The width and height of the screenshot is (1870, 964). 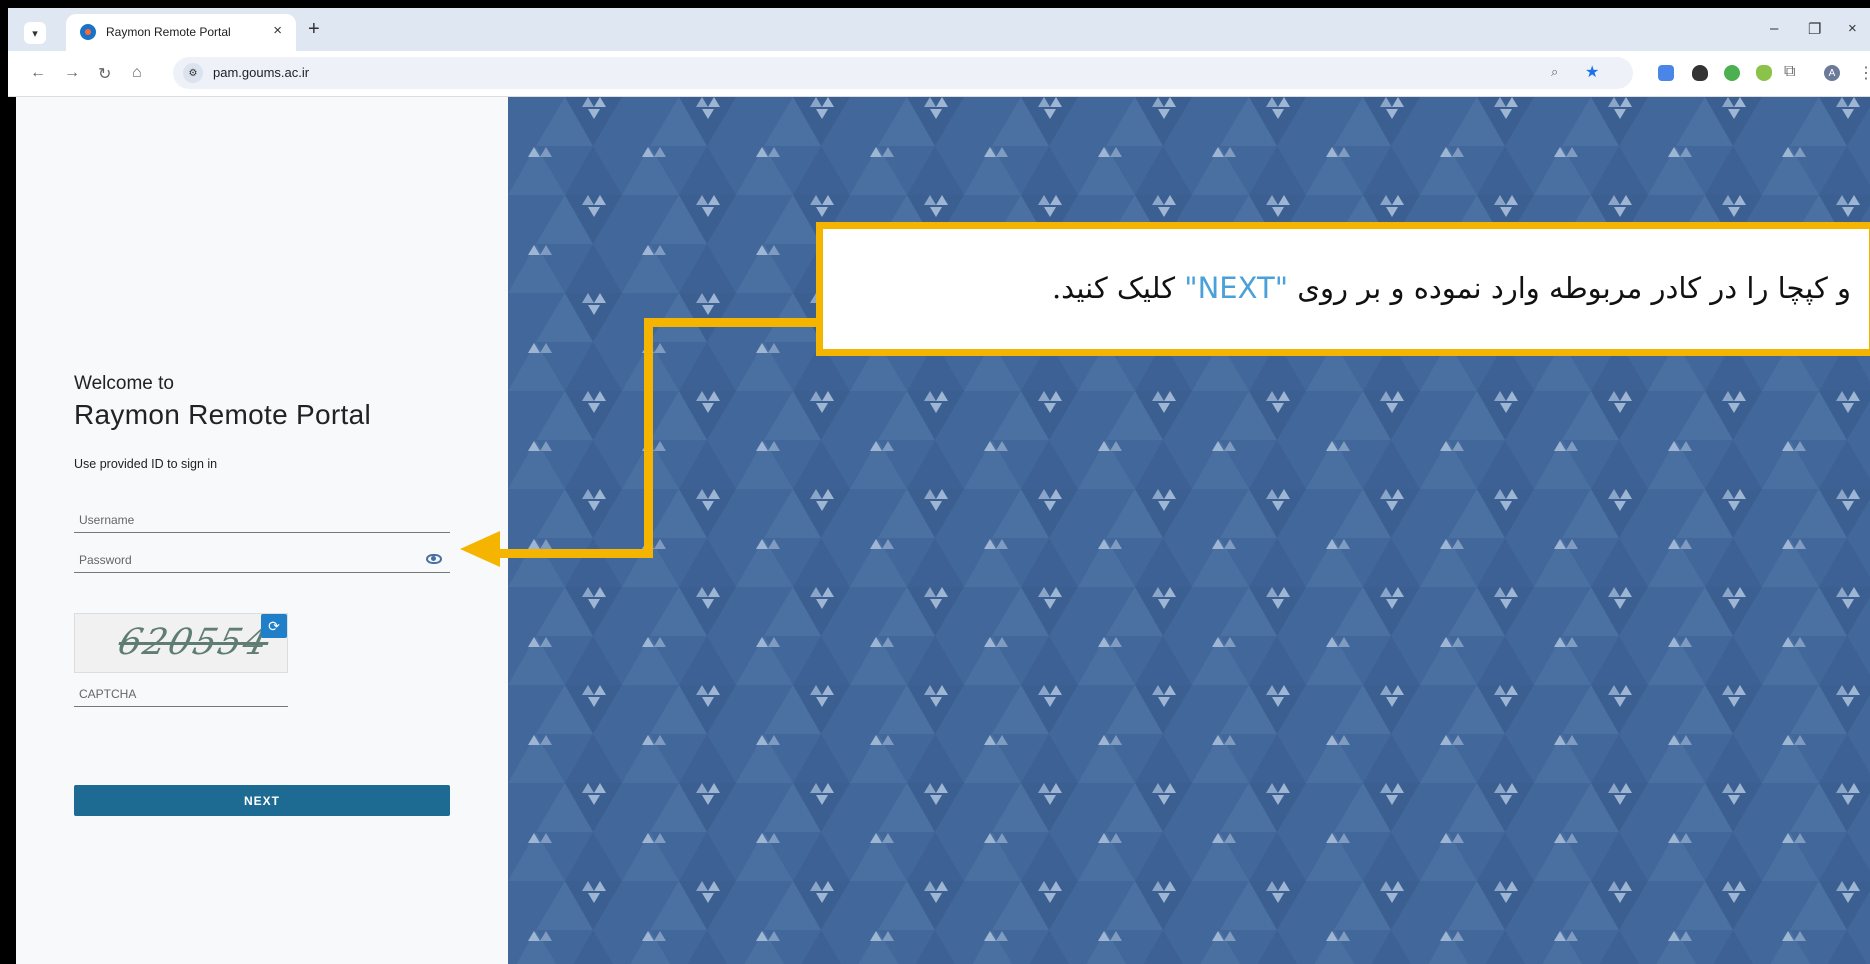 What do you see at coordinates (1789, 72) in the screenshot?
I see `extensions-puzzle-icon: ⧉` at bounding box center [1789, 72].